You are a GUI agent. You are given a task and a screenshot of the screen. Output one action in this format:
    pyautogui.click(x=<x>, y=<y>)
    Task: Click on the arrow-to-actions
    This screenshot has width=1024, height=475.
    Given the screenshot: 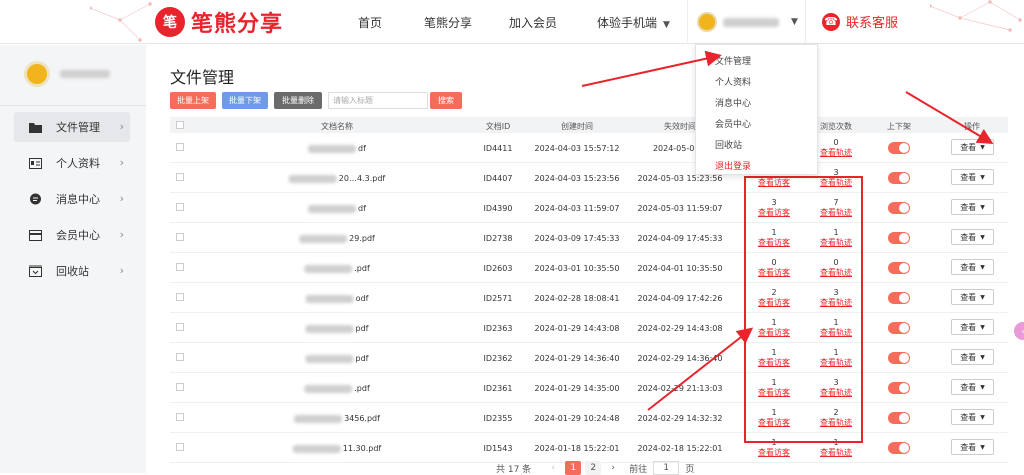 What is the action you would take?
    pyautogui.click(x=949, y=118)
    